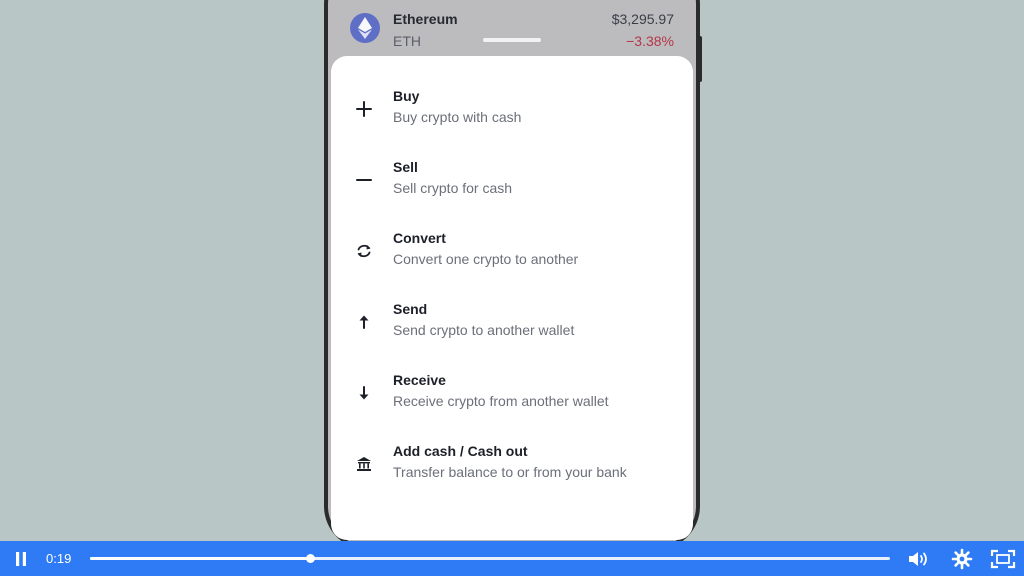 The image size is (1024, 576). I want to click on menu-item-title: Buy, so click(406, 96).